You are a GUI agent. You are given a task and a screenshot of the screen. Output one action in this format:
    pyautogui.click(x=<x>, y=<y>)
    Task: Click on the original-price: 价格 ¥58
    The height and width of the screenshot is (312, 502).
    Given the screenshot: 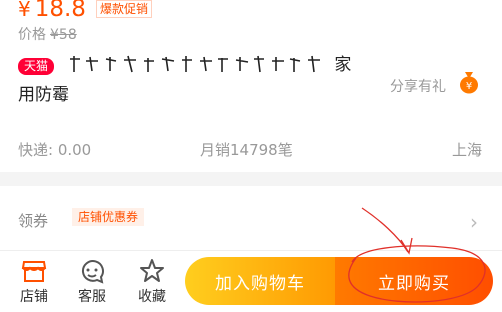 What is the action you would take?
    pyautogui.click(x=47, y=34)
    